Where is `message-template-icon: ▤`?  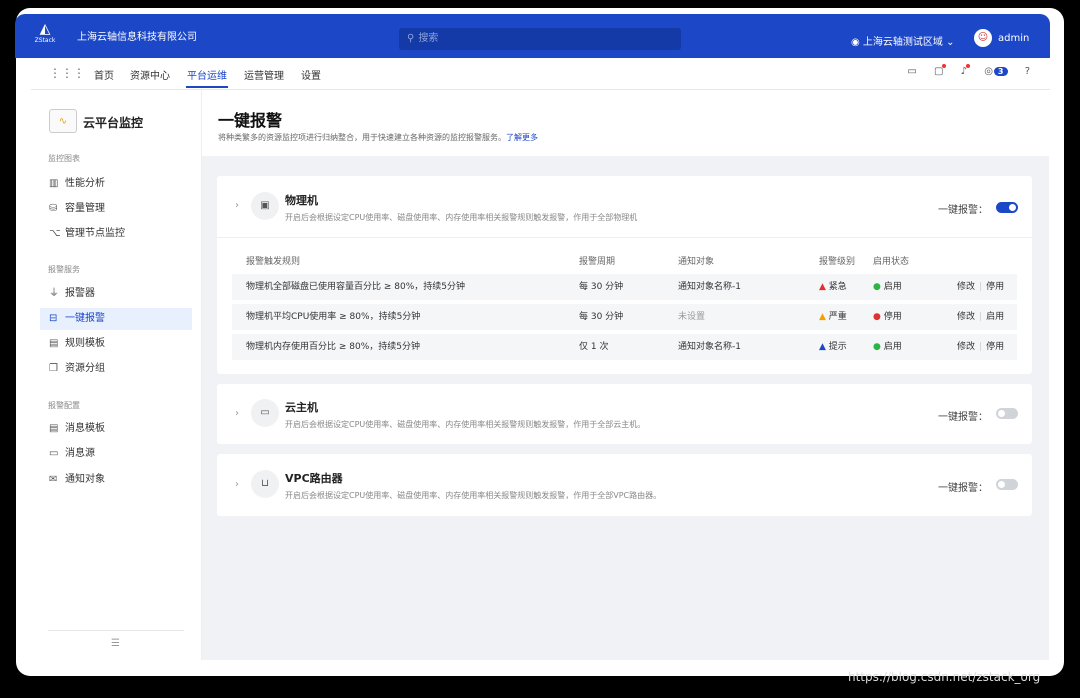 message-template-icon: ▤ is located at coordinates (54, 428).